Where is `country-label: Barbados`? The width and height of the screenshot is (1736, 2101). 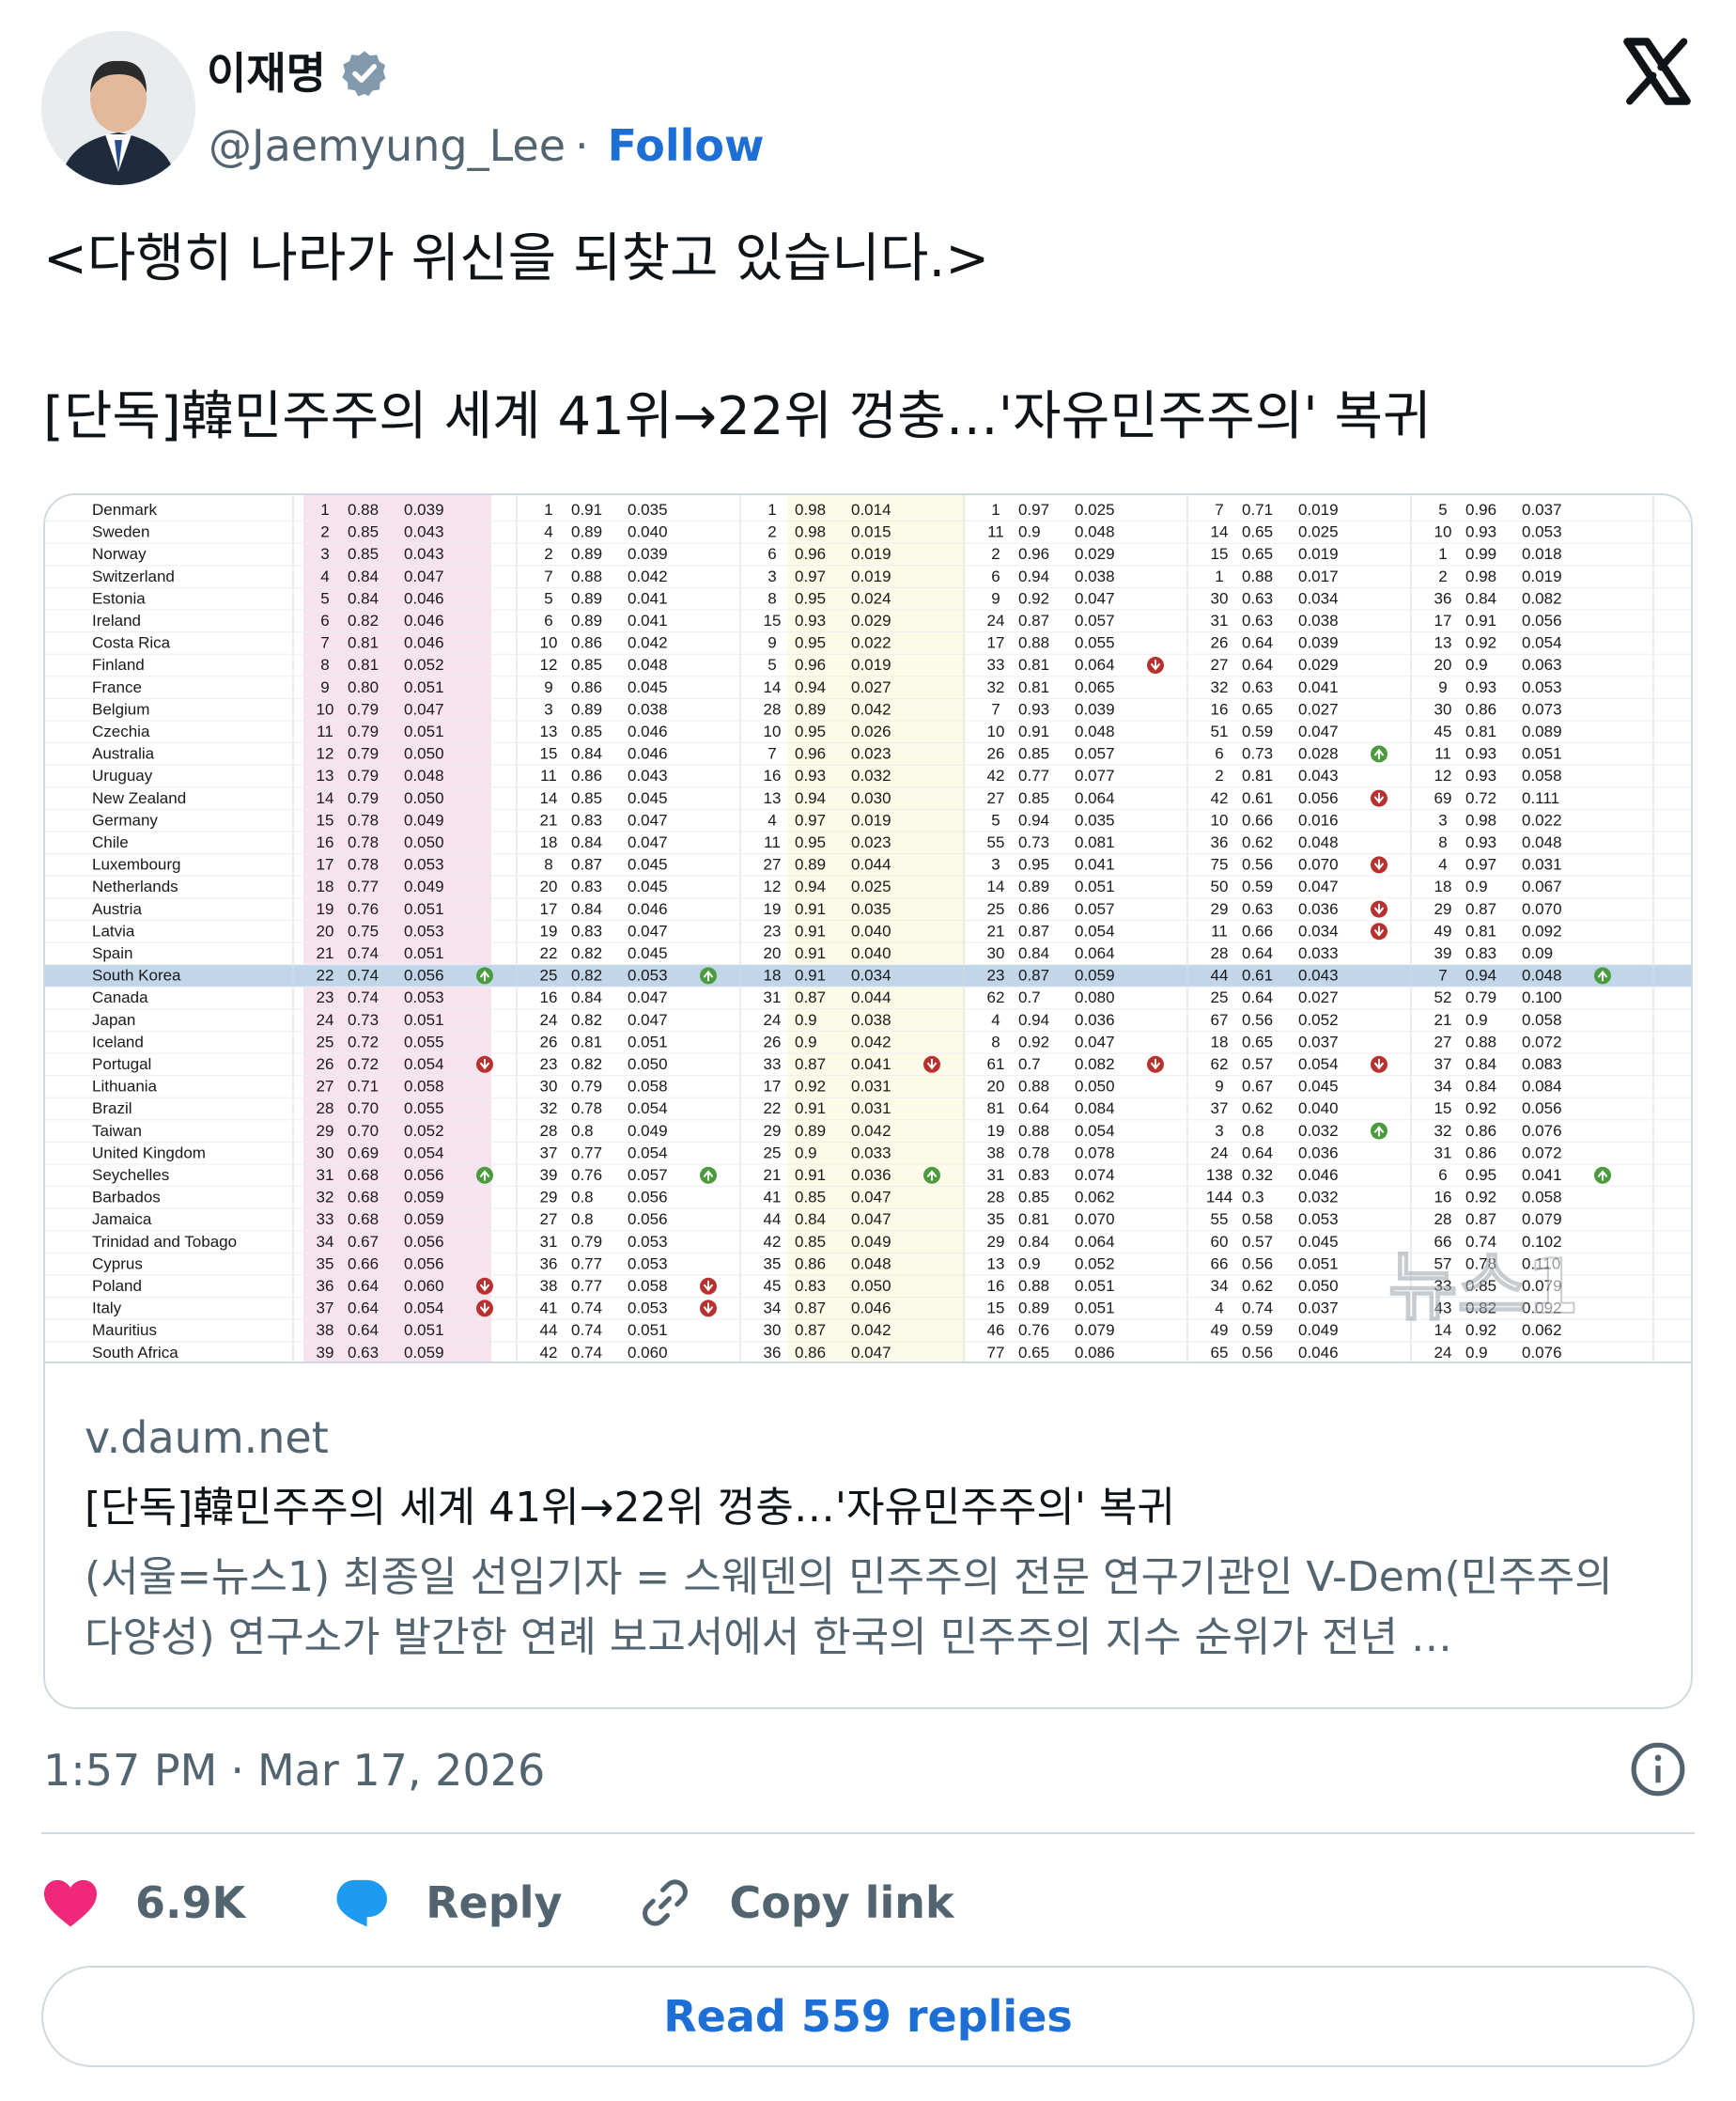 country-label: Barbados is located at coordinates (126, 1198).